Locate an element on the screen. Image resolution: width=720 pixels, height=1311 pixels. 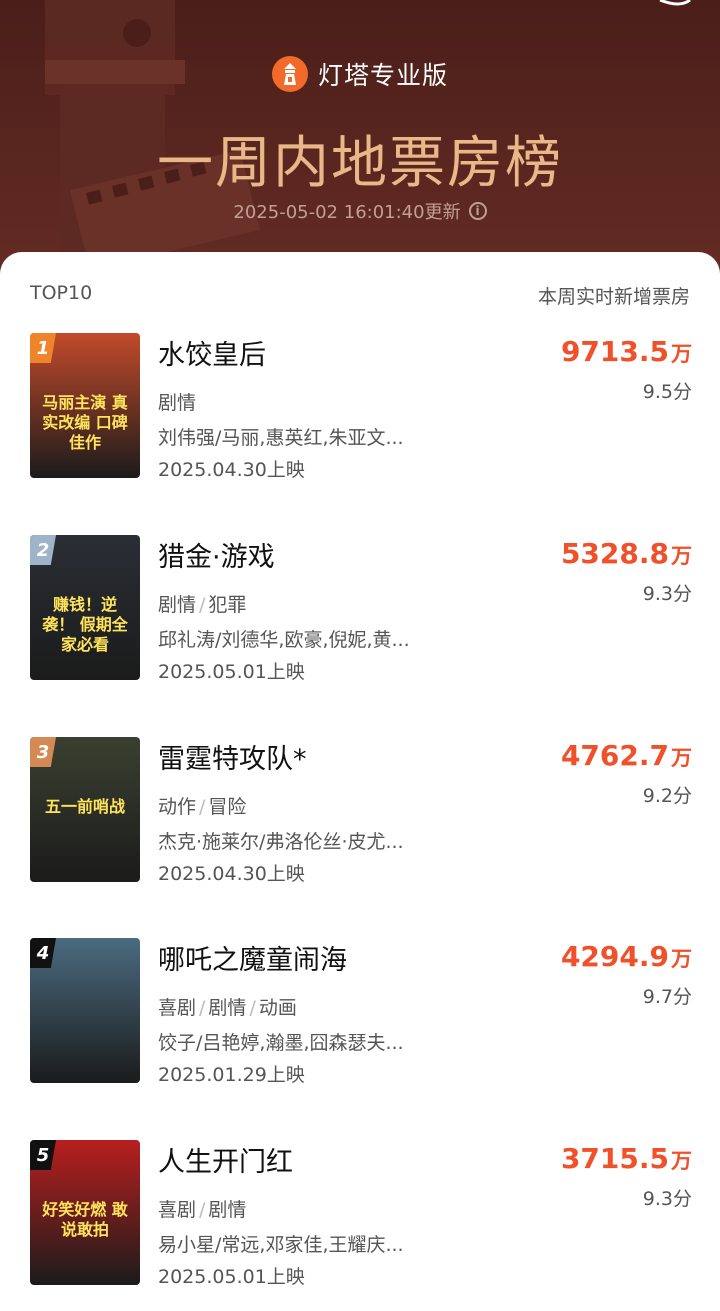
release-date: 2025.01.29上映 is located at coordinates (231, 1075).